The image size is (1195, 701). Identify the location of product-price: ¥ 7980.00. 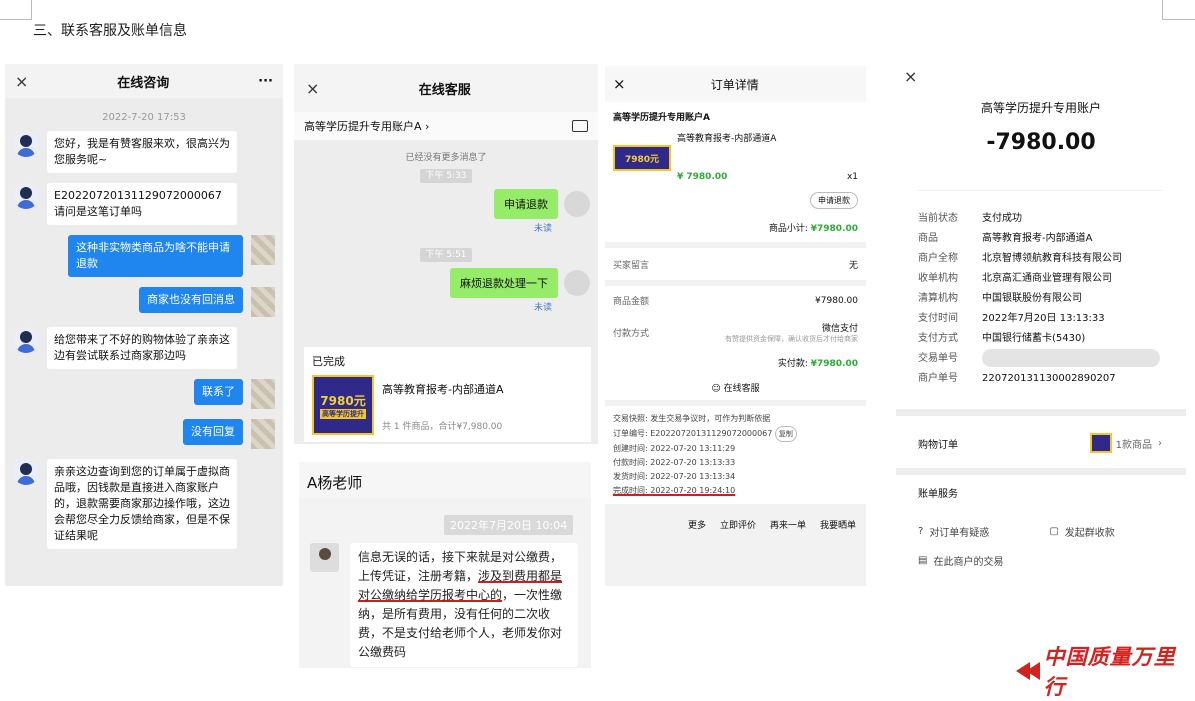
(702, 177).